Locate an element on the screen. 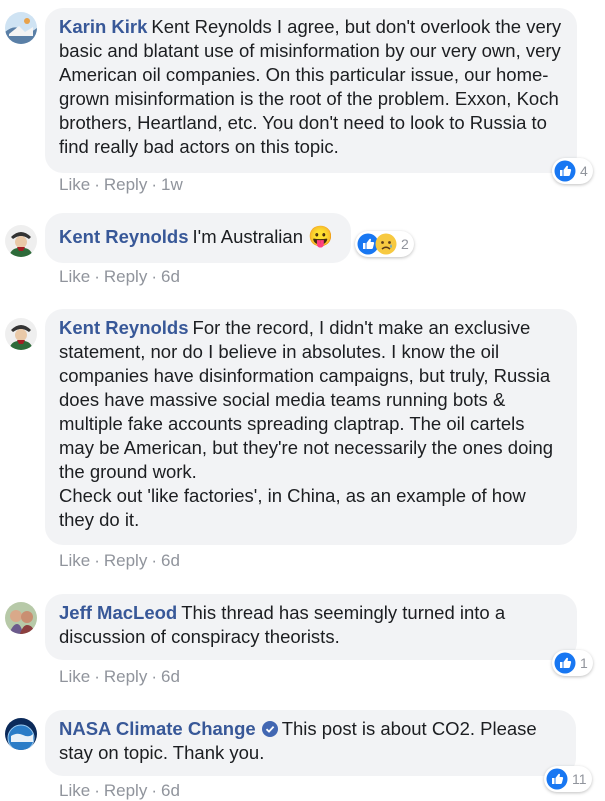 This screenshot has width=605, height=801. comment-author: NASA Climate Change is located at coordinates (157, 728).